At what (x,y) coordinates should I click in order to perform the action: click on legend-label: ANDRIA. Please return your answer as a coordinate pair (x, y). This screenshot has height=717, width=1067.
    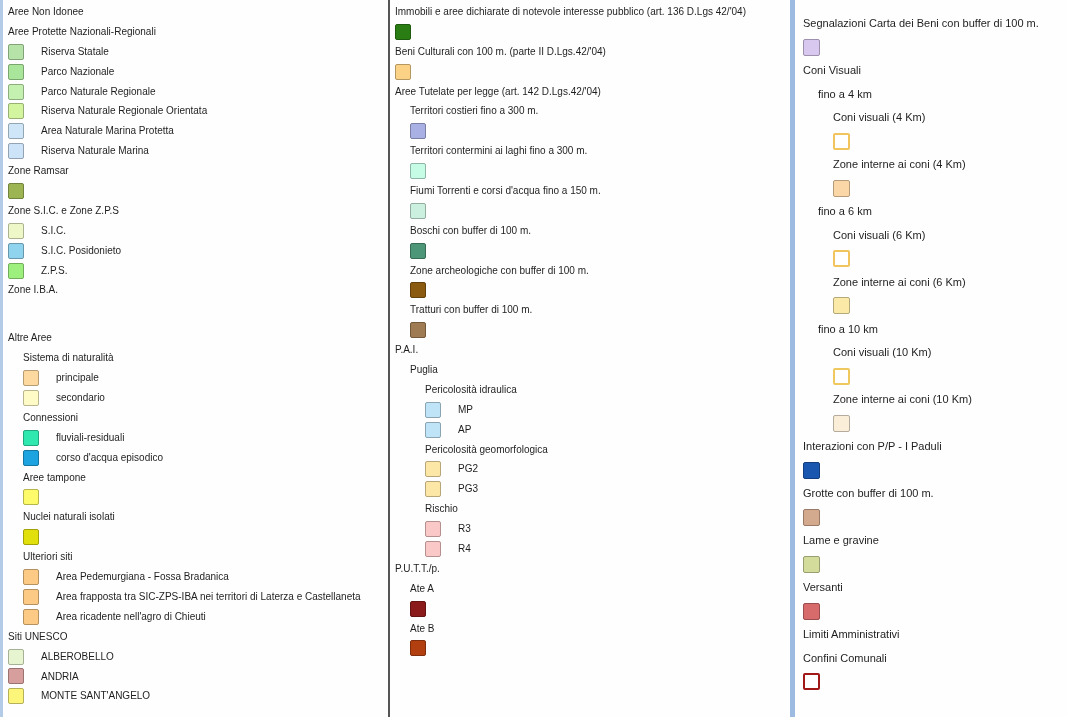
    Looking at the image, I should click on (60, 676).